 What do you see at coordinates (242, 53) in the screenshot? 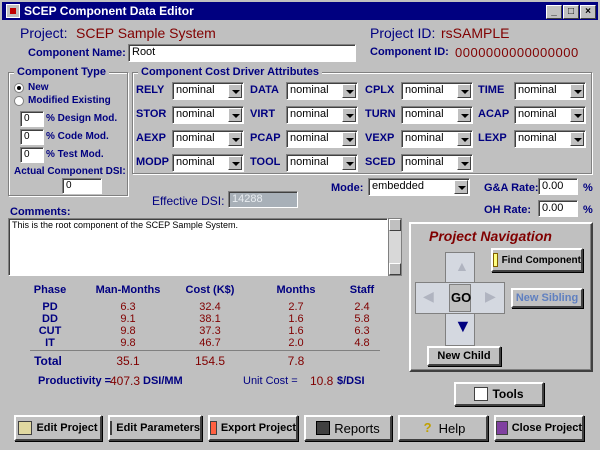
I see `component-name-field: Root` at bounding box center [242, 53].